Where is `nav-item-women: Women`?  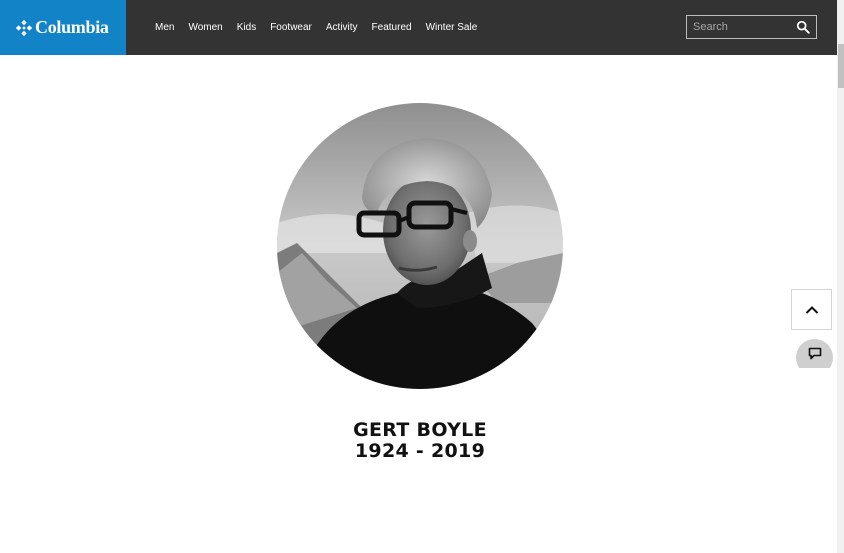 nav-item-women: Women is located at coordinates (205, 27).